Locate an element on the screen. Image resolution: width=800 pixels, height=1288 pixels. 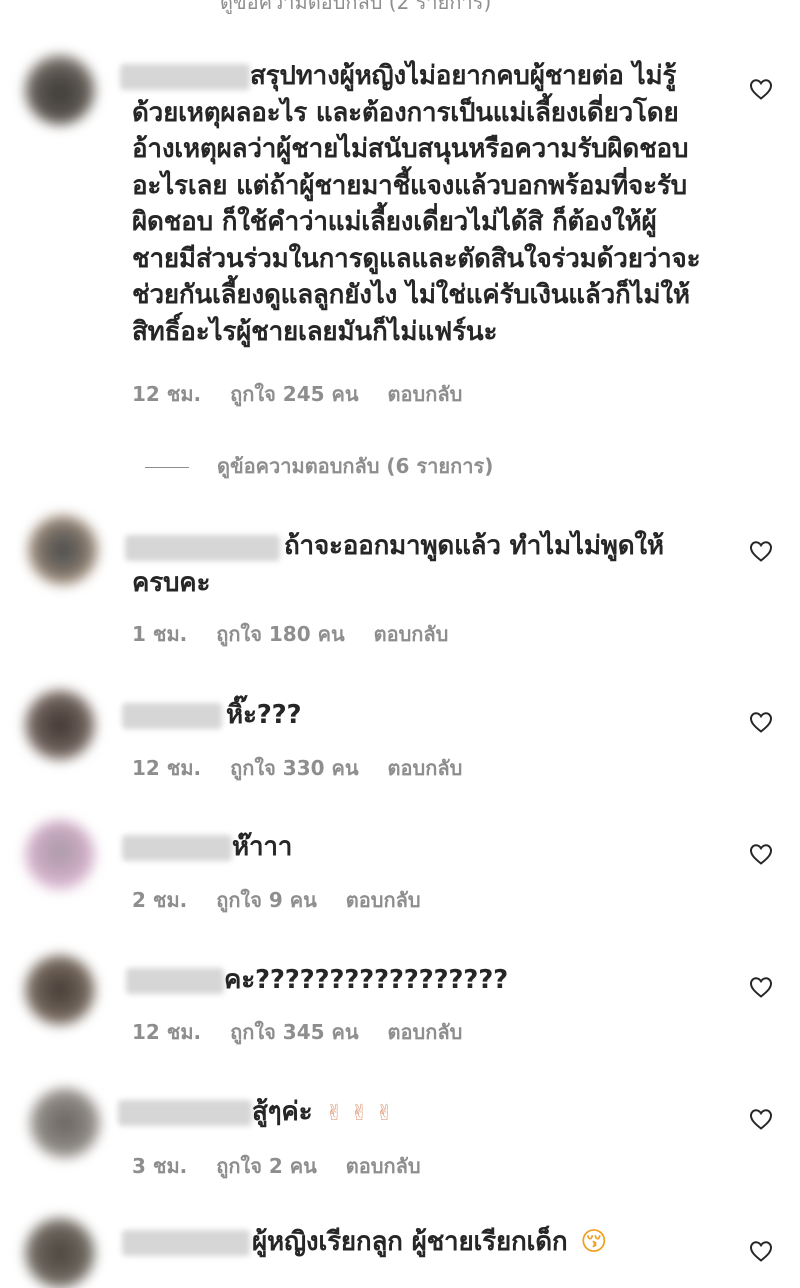
comment-time: 1 ชม. is located at coordinates (160, 634).